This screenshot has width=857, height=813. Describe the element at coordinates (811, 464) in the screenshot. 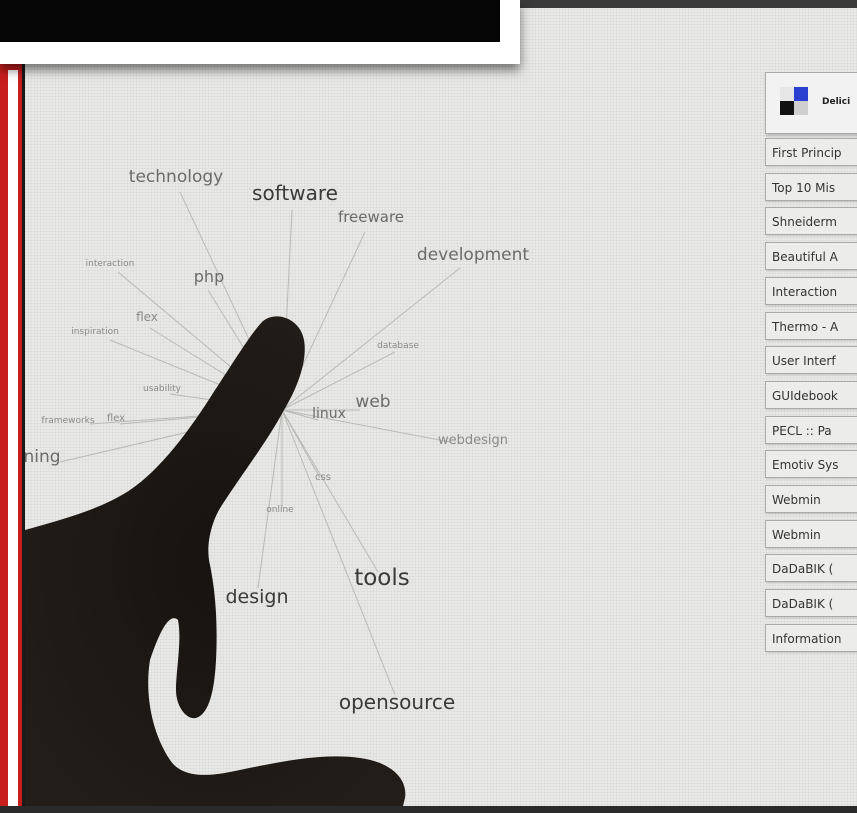

I see `bookmark-item: Emotiv Sys` at that location.